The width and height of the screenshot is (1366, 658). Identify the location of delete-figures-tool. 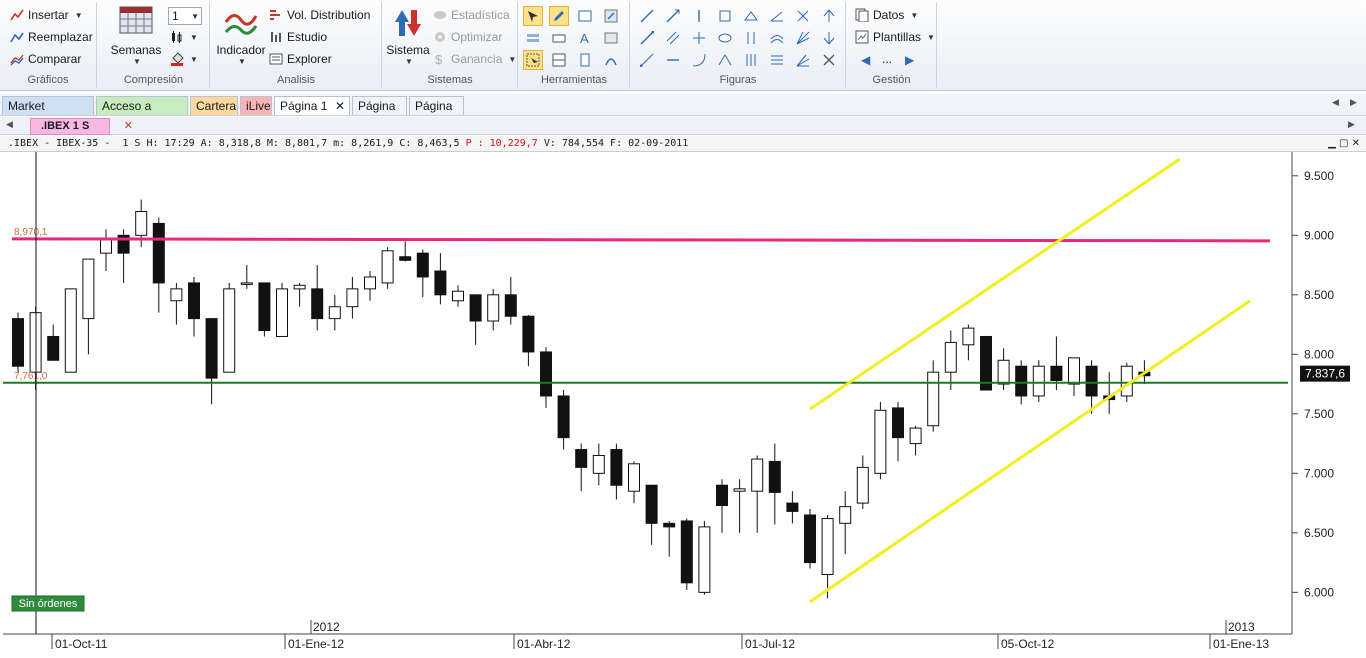
(829, 60).